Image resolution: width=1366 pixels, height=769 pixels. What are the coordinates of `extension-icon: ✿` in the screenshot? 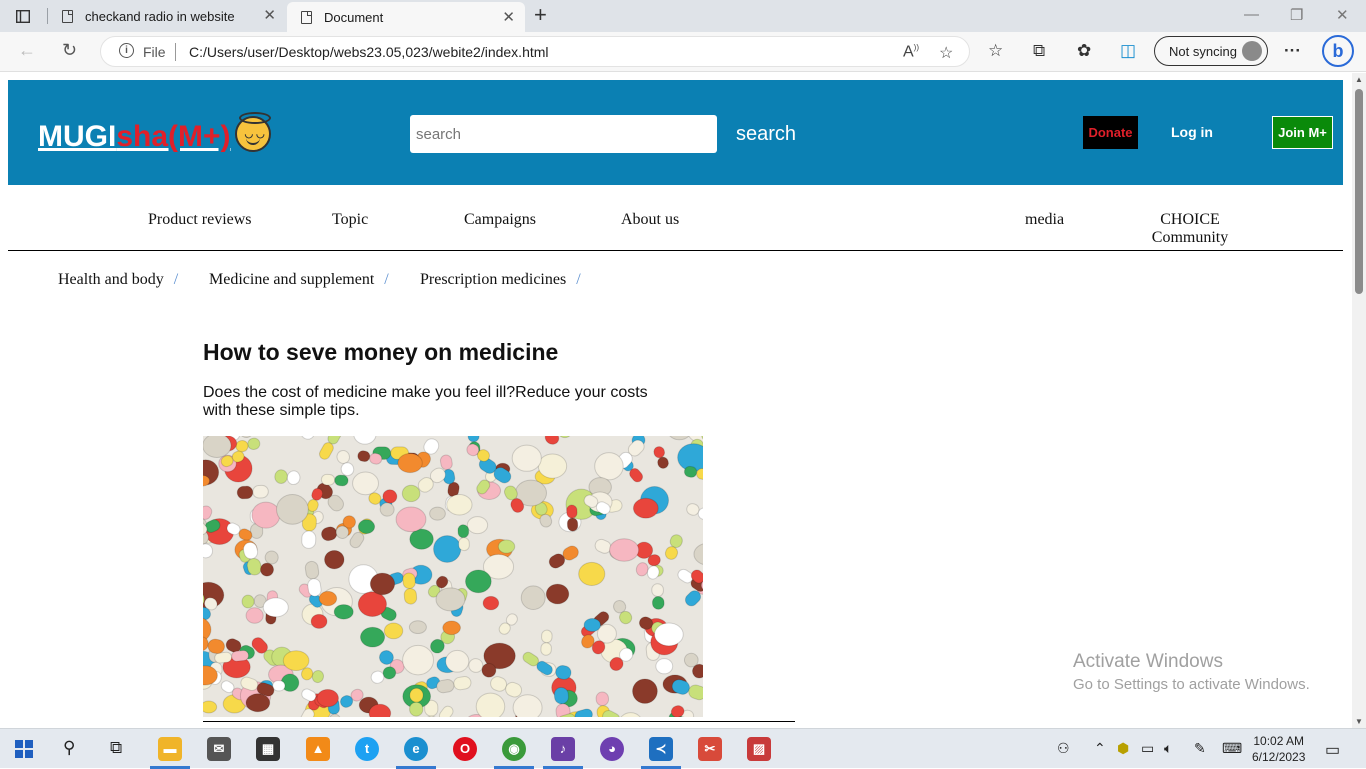 It's located at (1084, 51).